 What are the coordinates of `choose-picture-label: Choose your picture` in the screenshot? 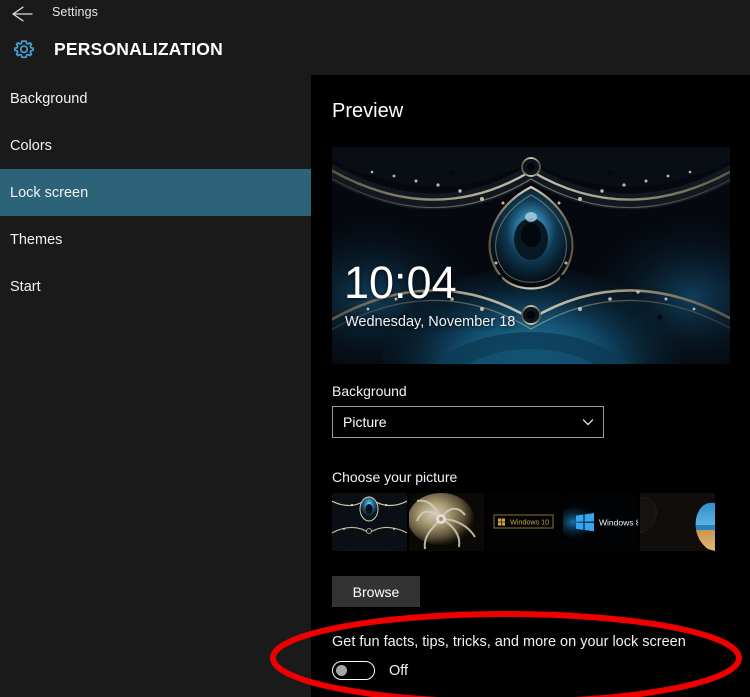 It's located at (395, 477).